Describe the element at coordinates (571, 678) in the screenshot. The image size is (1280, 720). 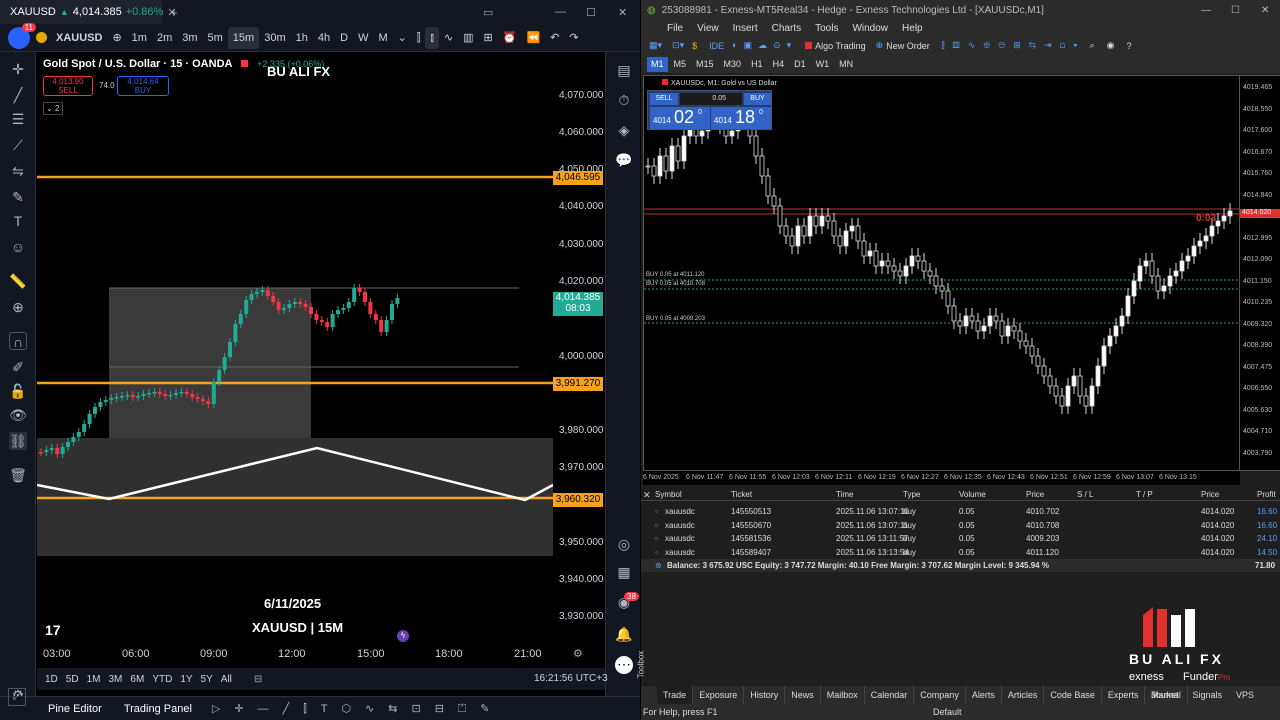
I see `tv-clock: 16:21:56 UTC+3` at that location.